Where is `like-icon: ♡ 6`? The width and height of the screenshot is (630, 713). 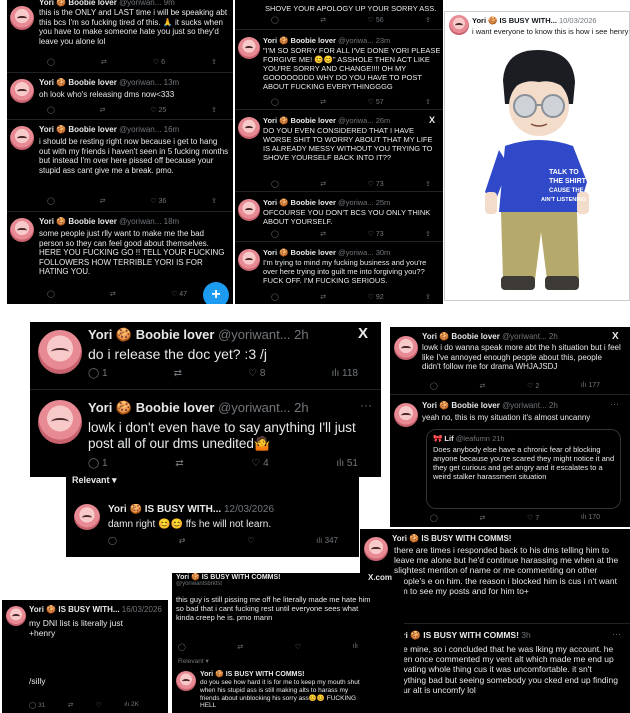 like-icon: ♡ 6 is located at coordinates (159, 62).